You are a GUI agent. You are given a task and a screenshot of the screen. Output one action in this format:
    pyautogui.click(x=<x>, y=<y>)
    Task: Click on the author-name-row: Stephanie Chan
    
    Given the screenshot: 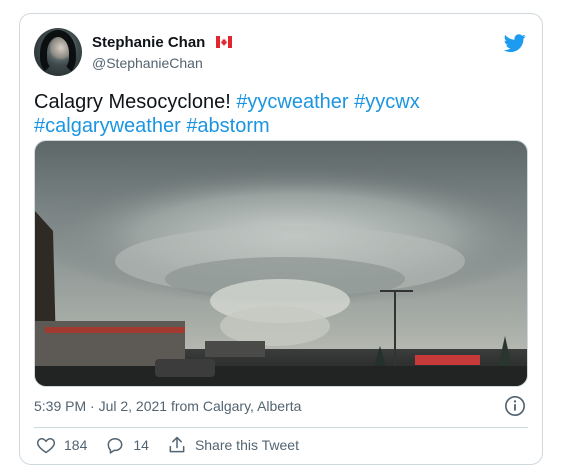 What is the action you would take?
    pyautogui.click(x=162, y=43)
    